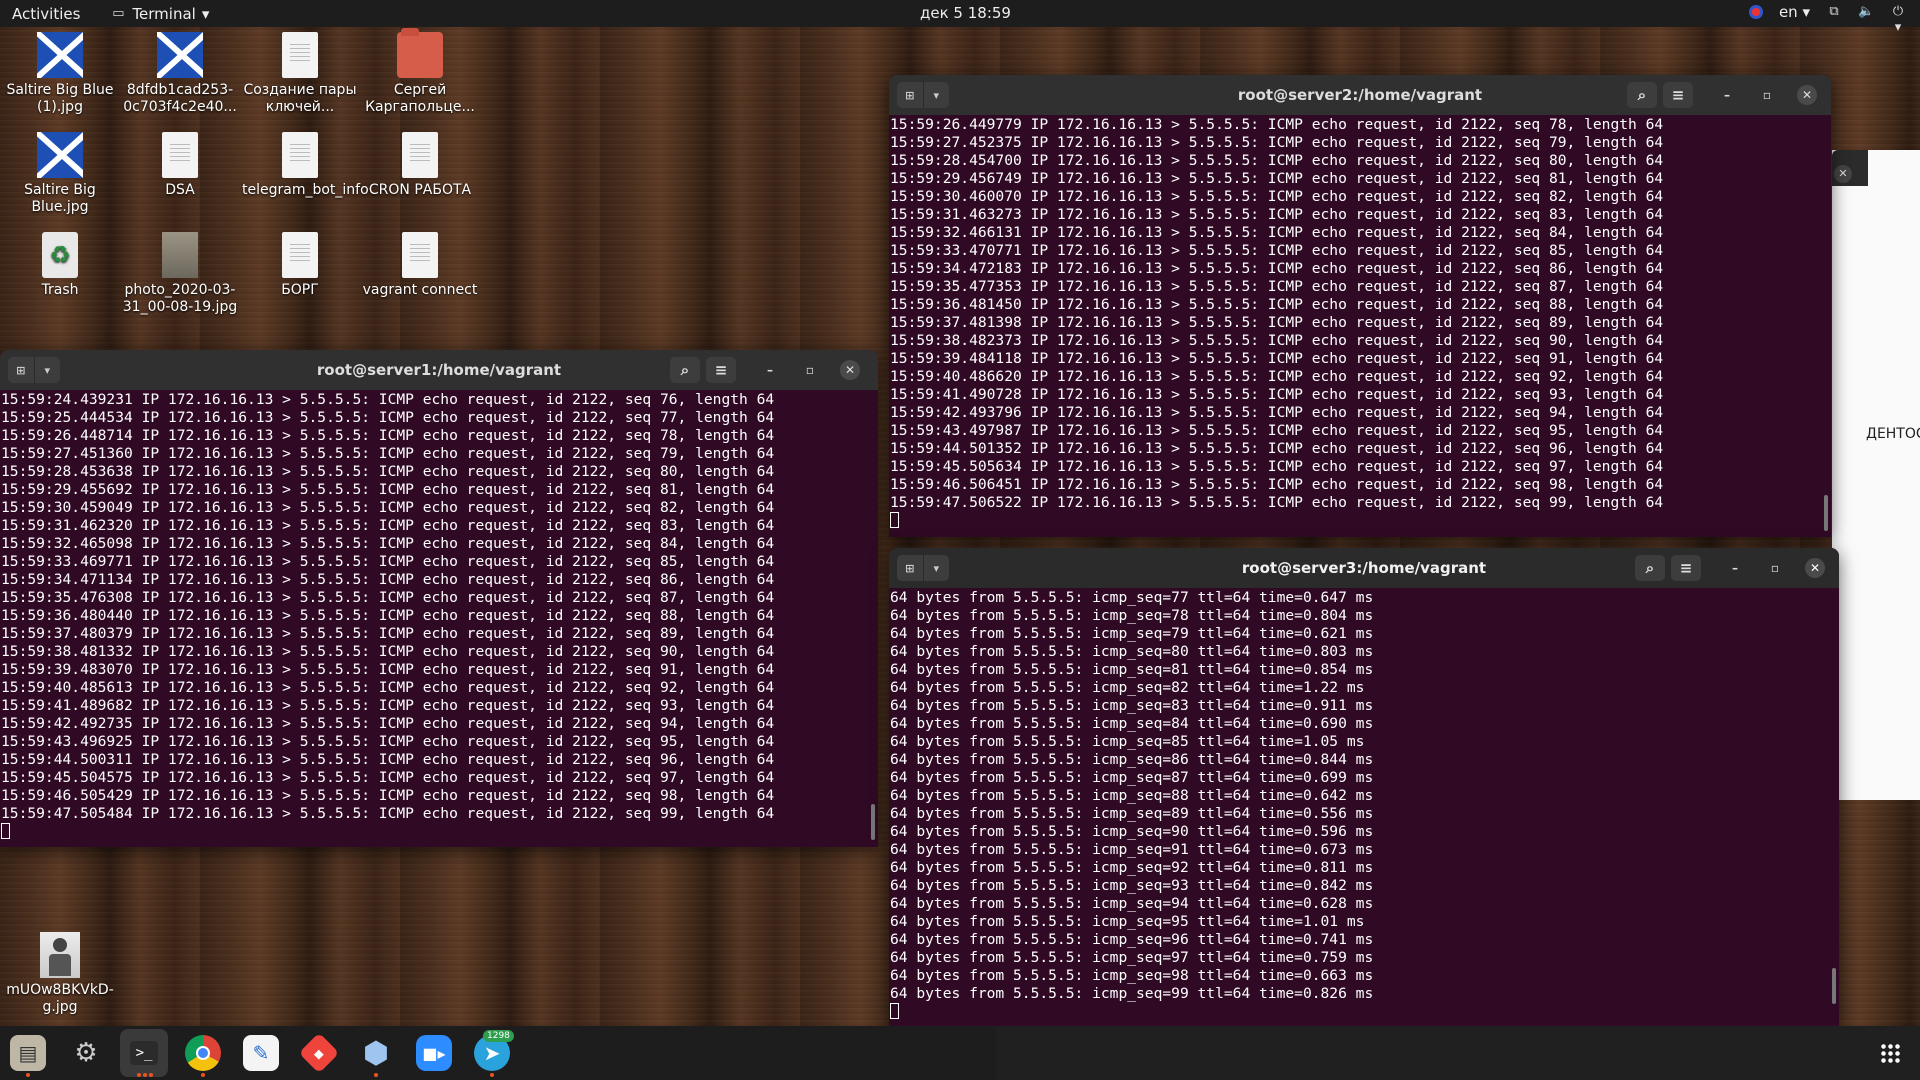 The height and width of the screenshot is (1080, 1920). Describe the element at coordinates (439, 370) in the screenshot. I see `terminal-titlebar: ⊞ ▾ root@server1:/home/vagrant ⌕ ≡ – ▫ ✕` at that location.